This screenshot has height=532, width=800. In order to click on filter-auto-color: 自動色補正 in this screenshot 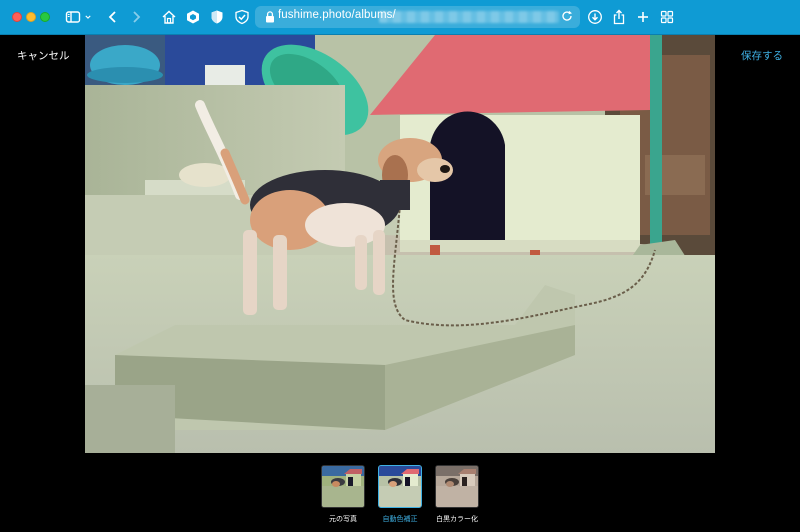, I will do `click(400, 494)`.